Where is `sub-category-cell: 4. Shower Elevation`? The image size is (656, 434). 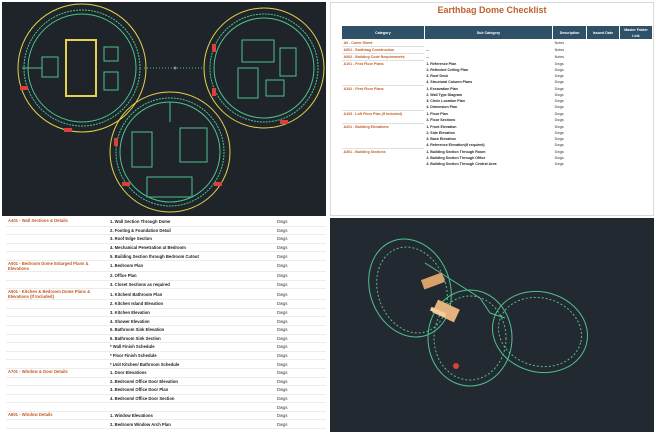 sub-category-cell: 4. Shower Elevation is located at coordinates (191, 321).